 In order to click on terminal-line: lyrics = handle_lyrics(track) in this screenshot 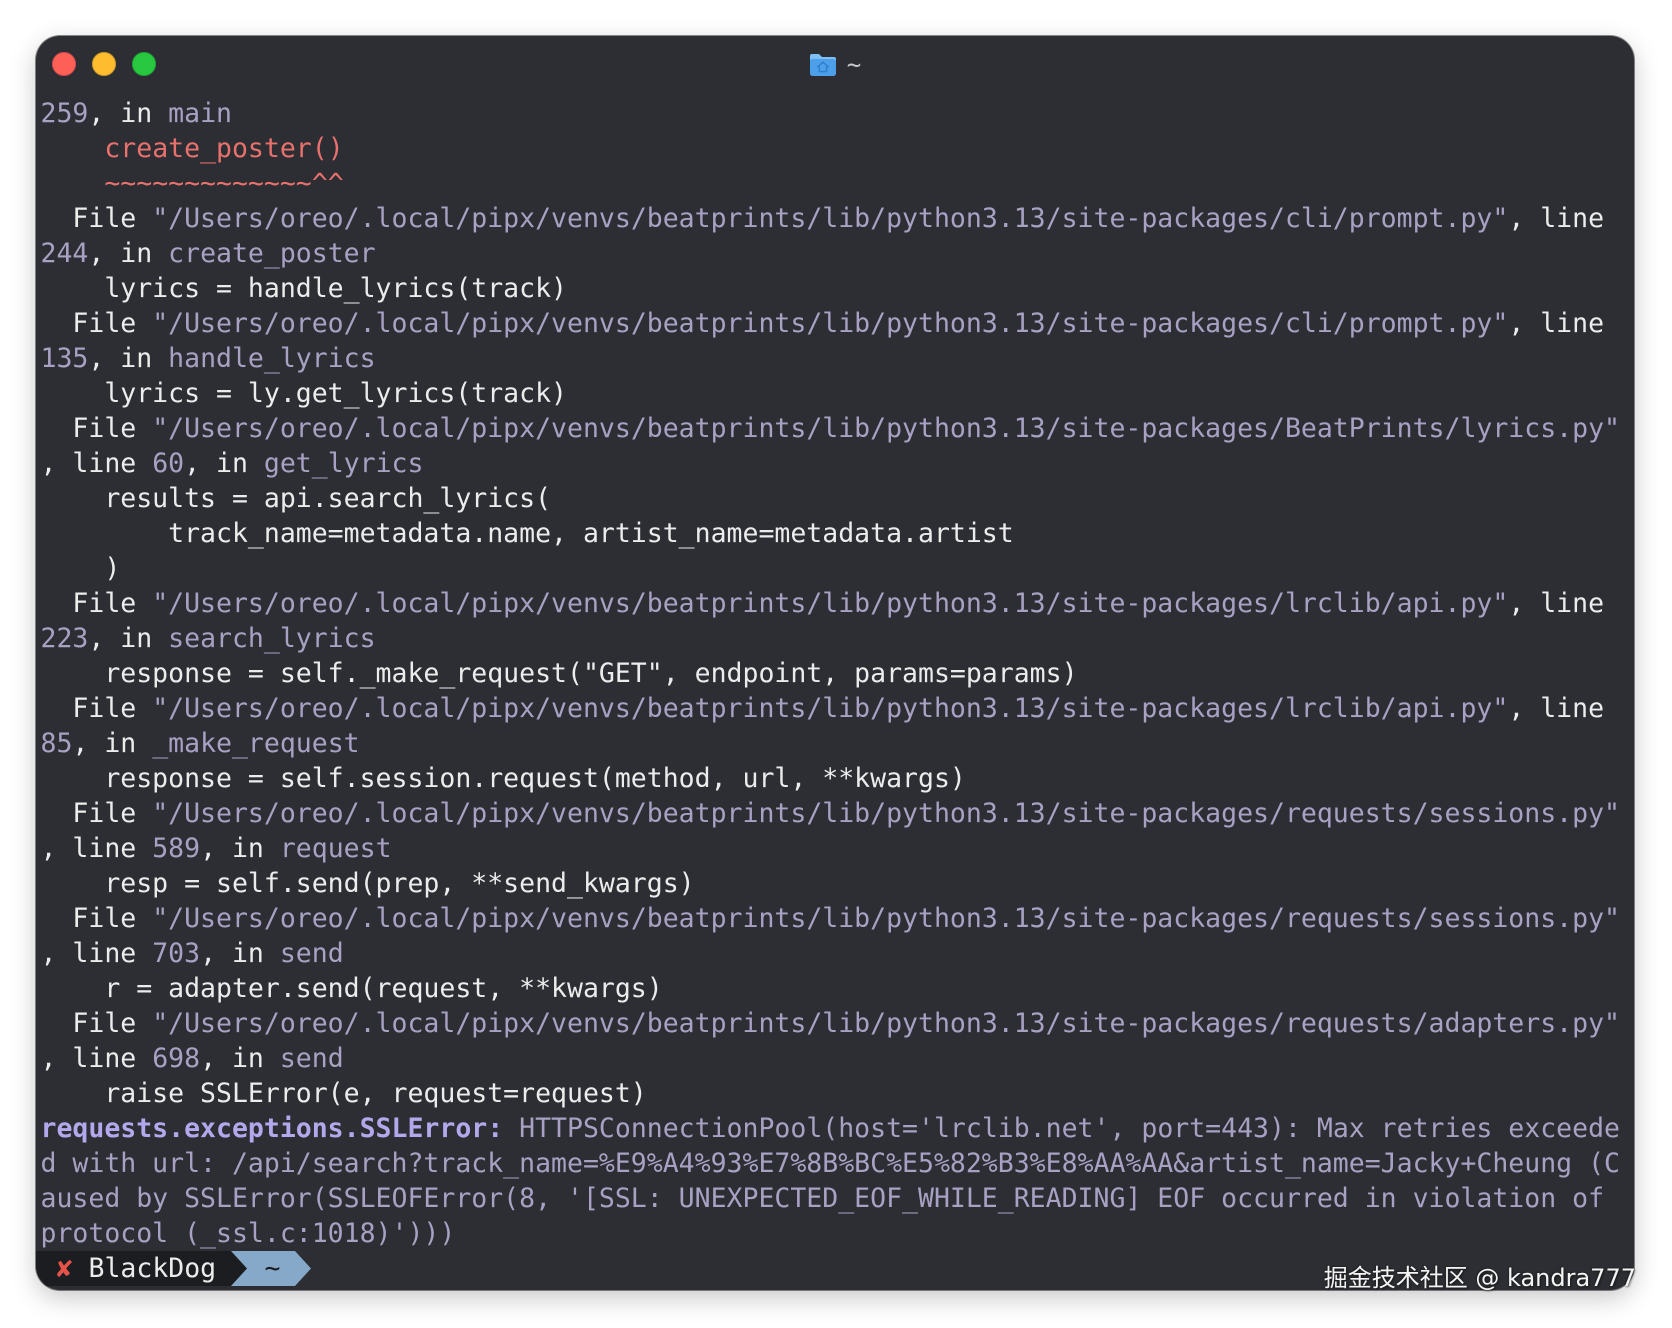, I will do `click(835, 288)`.